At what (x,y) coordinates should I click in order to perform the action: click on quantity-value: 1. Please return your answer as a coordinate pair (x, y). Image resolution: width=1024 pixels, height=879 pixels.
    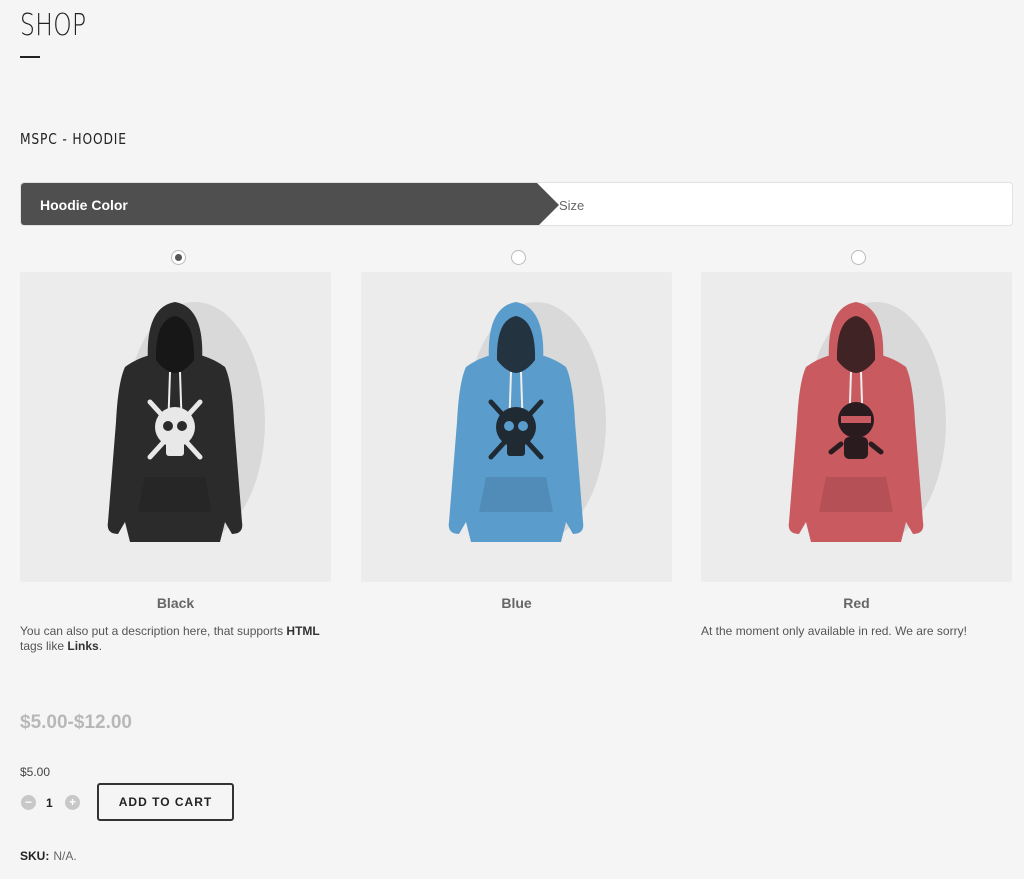
    Looking at the image, I should click on (49, 803).